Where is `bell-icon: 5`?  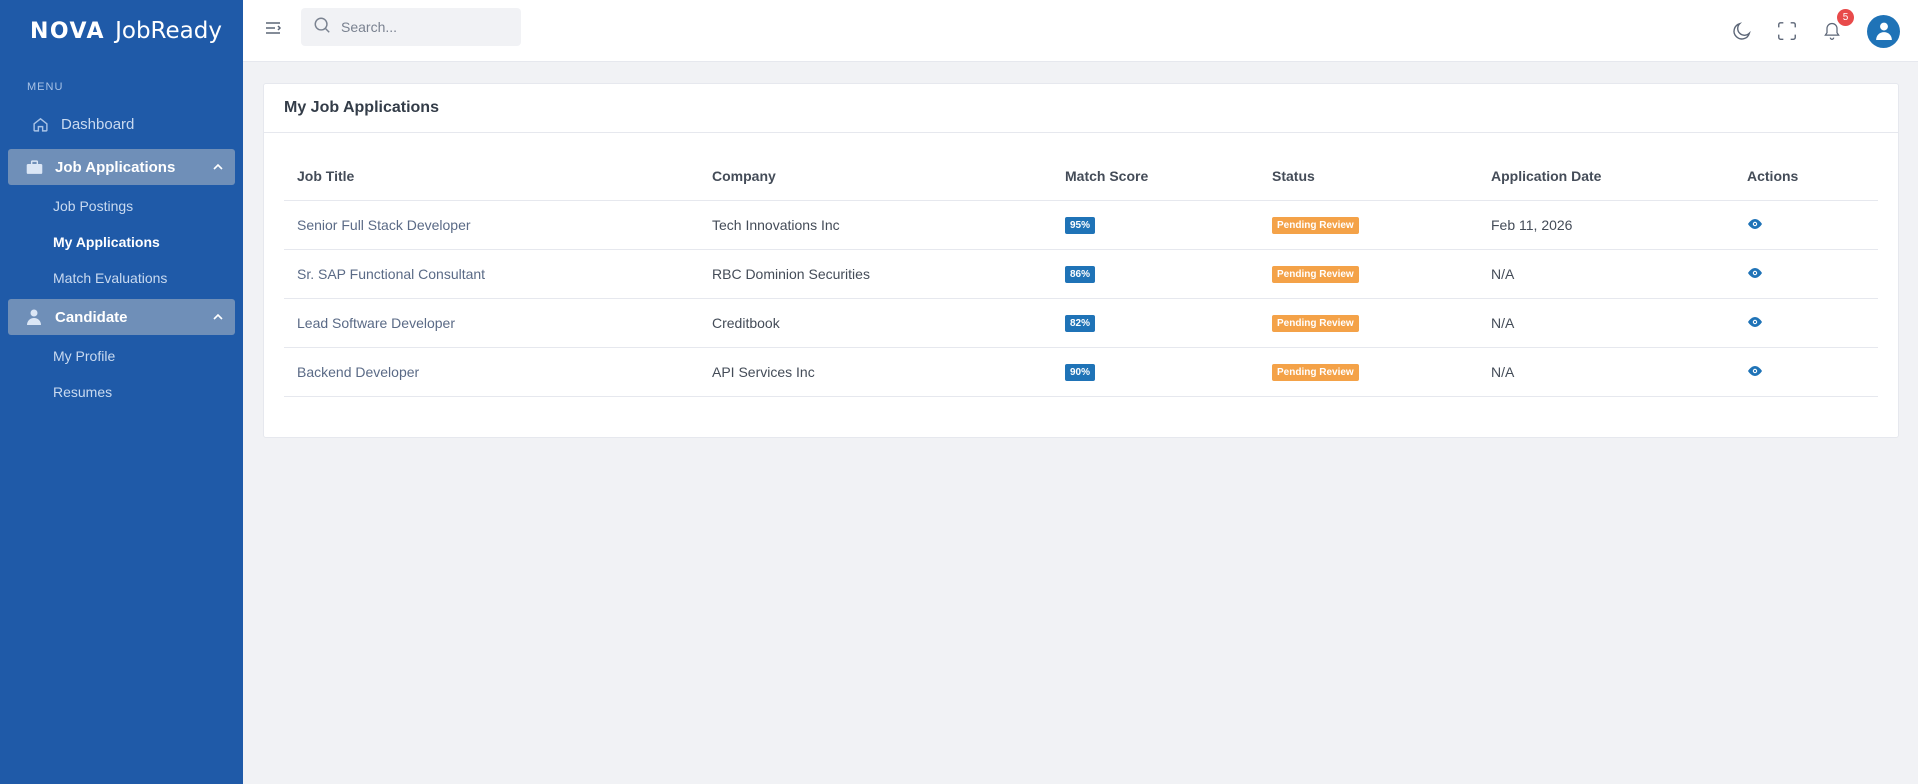 bell-icon: 5 is located at coordinates (1837, 26).